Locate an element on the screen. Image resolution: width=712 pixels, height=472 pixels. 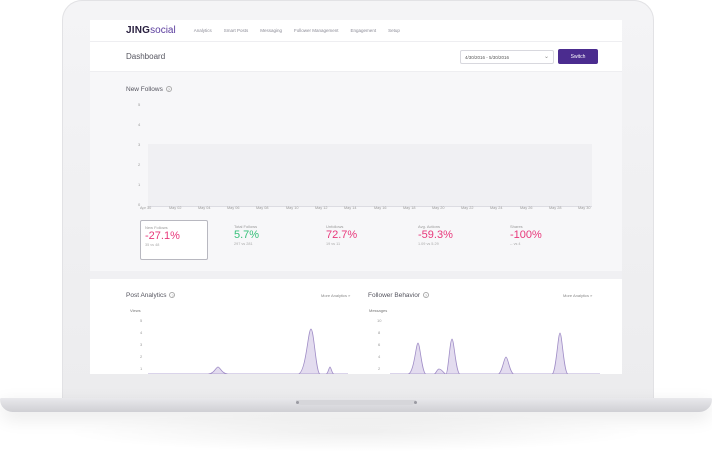
follower-behavior-title: Follower Behavior is located at coordinates (394, 295).